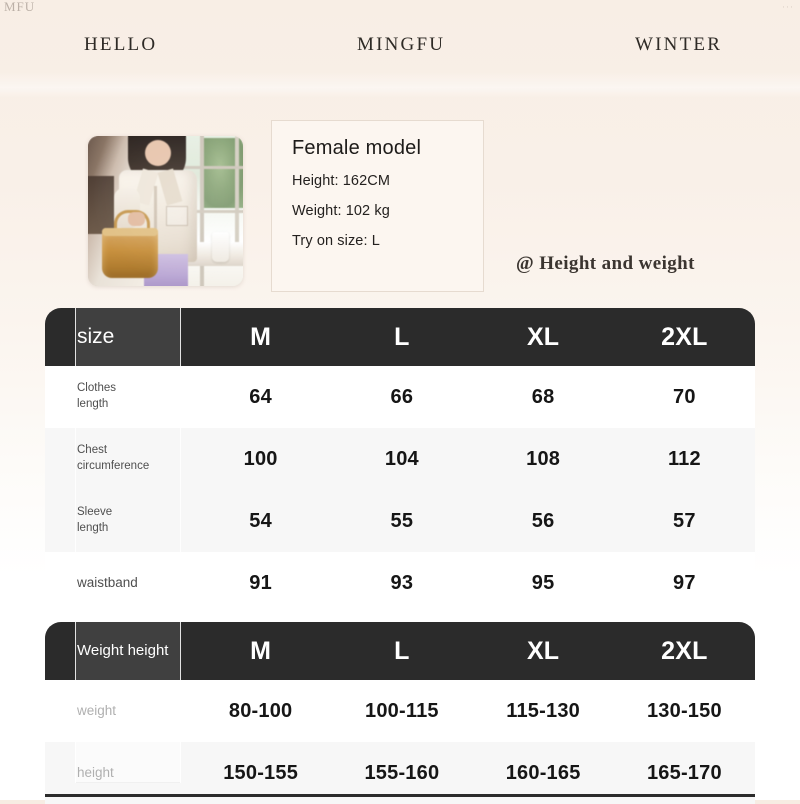  I want to click on measurement-table-header-row: size M L XL 2XL, so click(400, 337).